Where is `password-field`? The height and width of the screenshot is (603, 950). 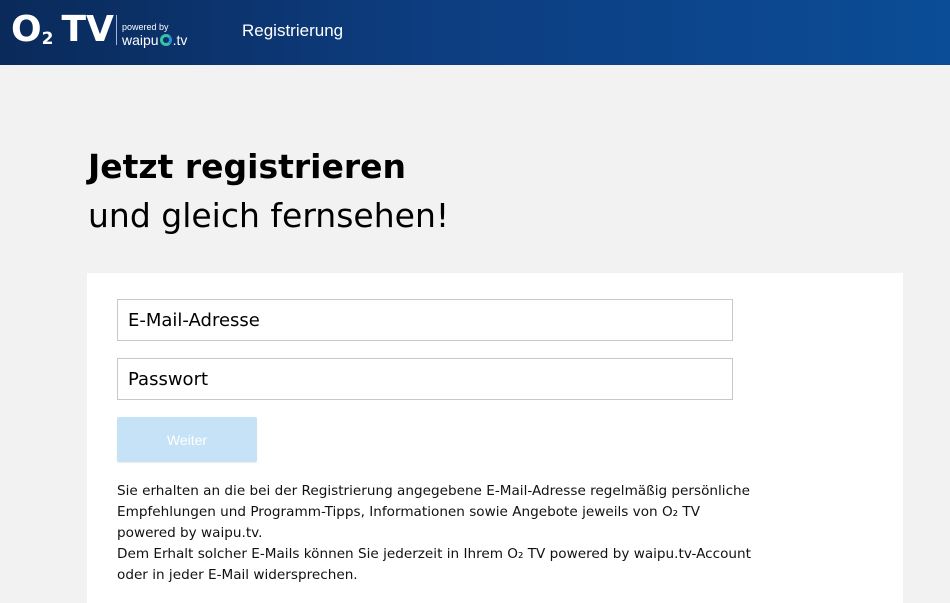 password-field is located at coordinates (425, 379).